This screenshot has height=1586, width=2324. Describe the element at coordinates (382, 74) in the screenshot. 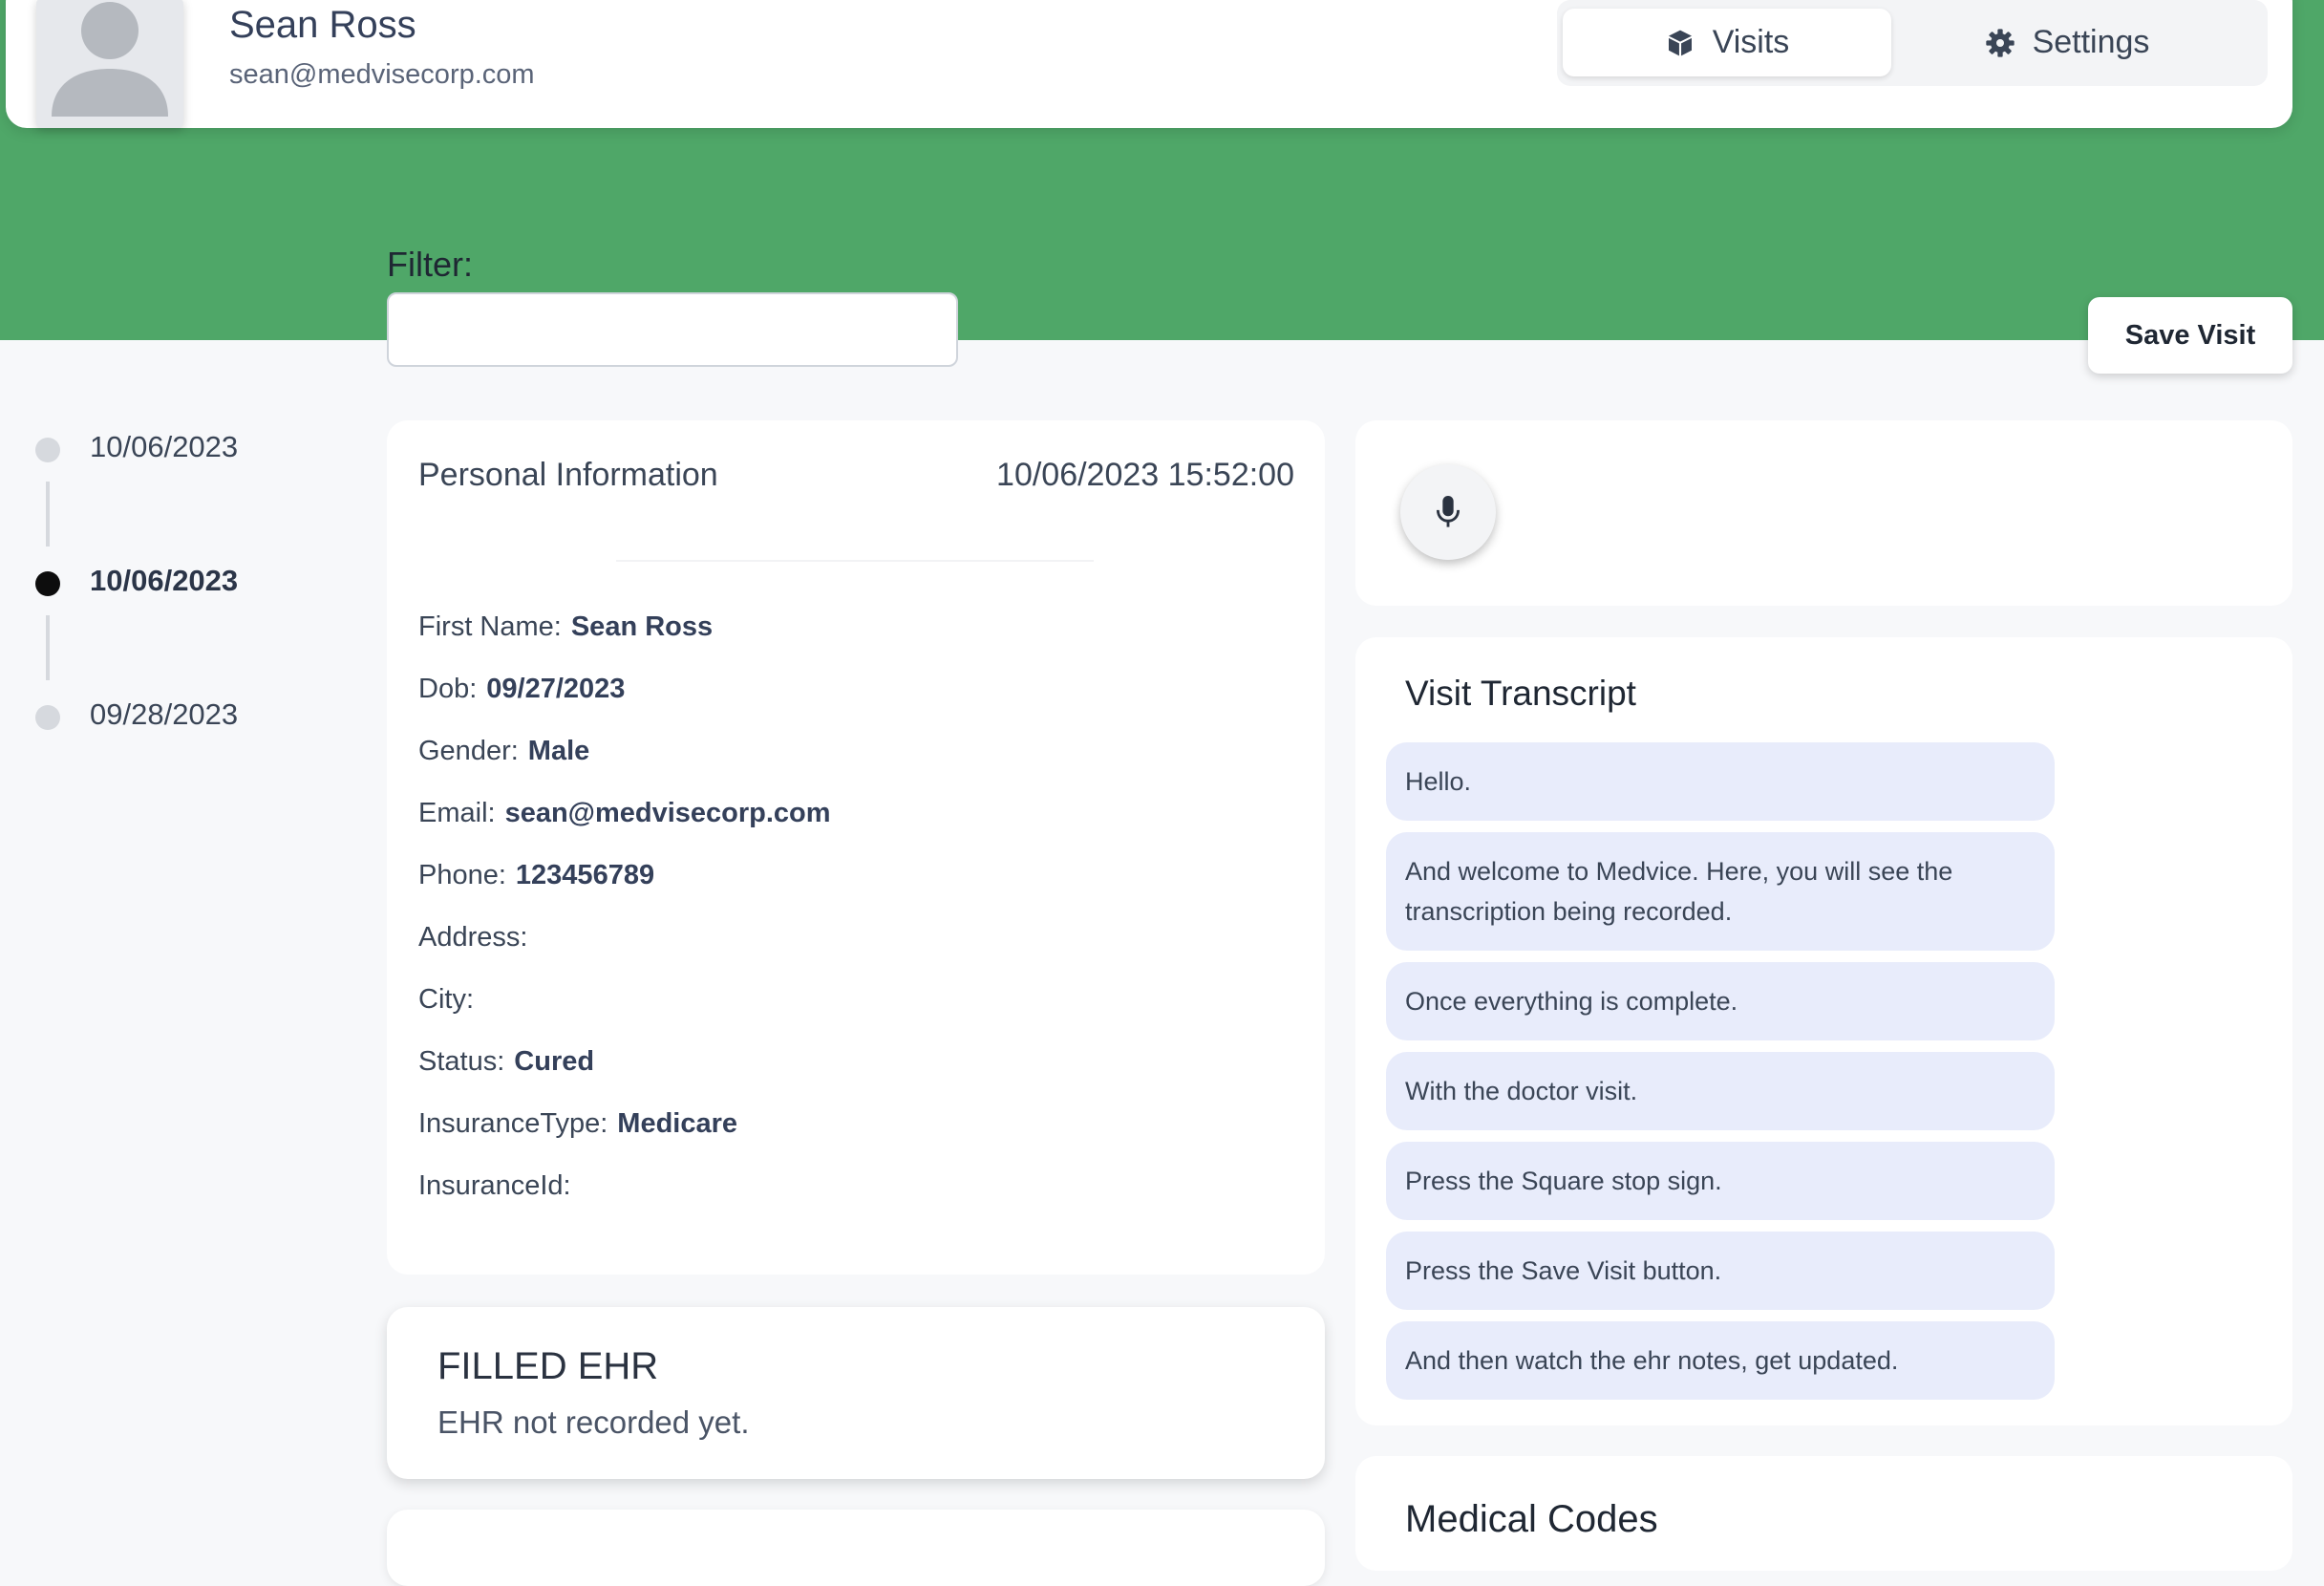

I see `user-email: sean@medvisecorp.com` at that location.